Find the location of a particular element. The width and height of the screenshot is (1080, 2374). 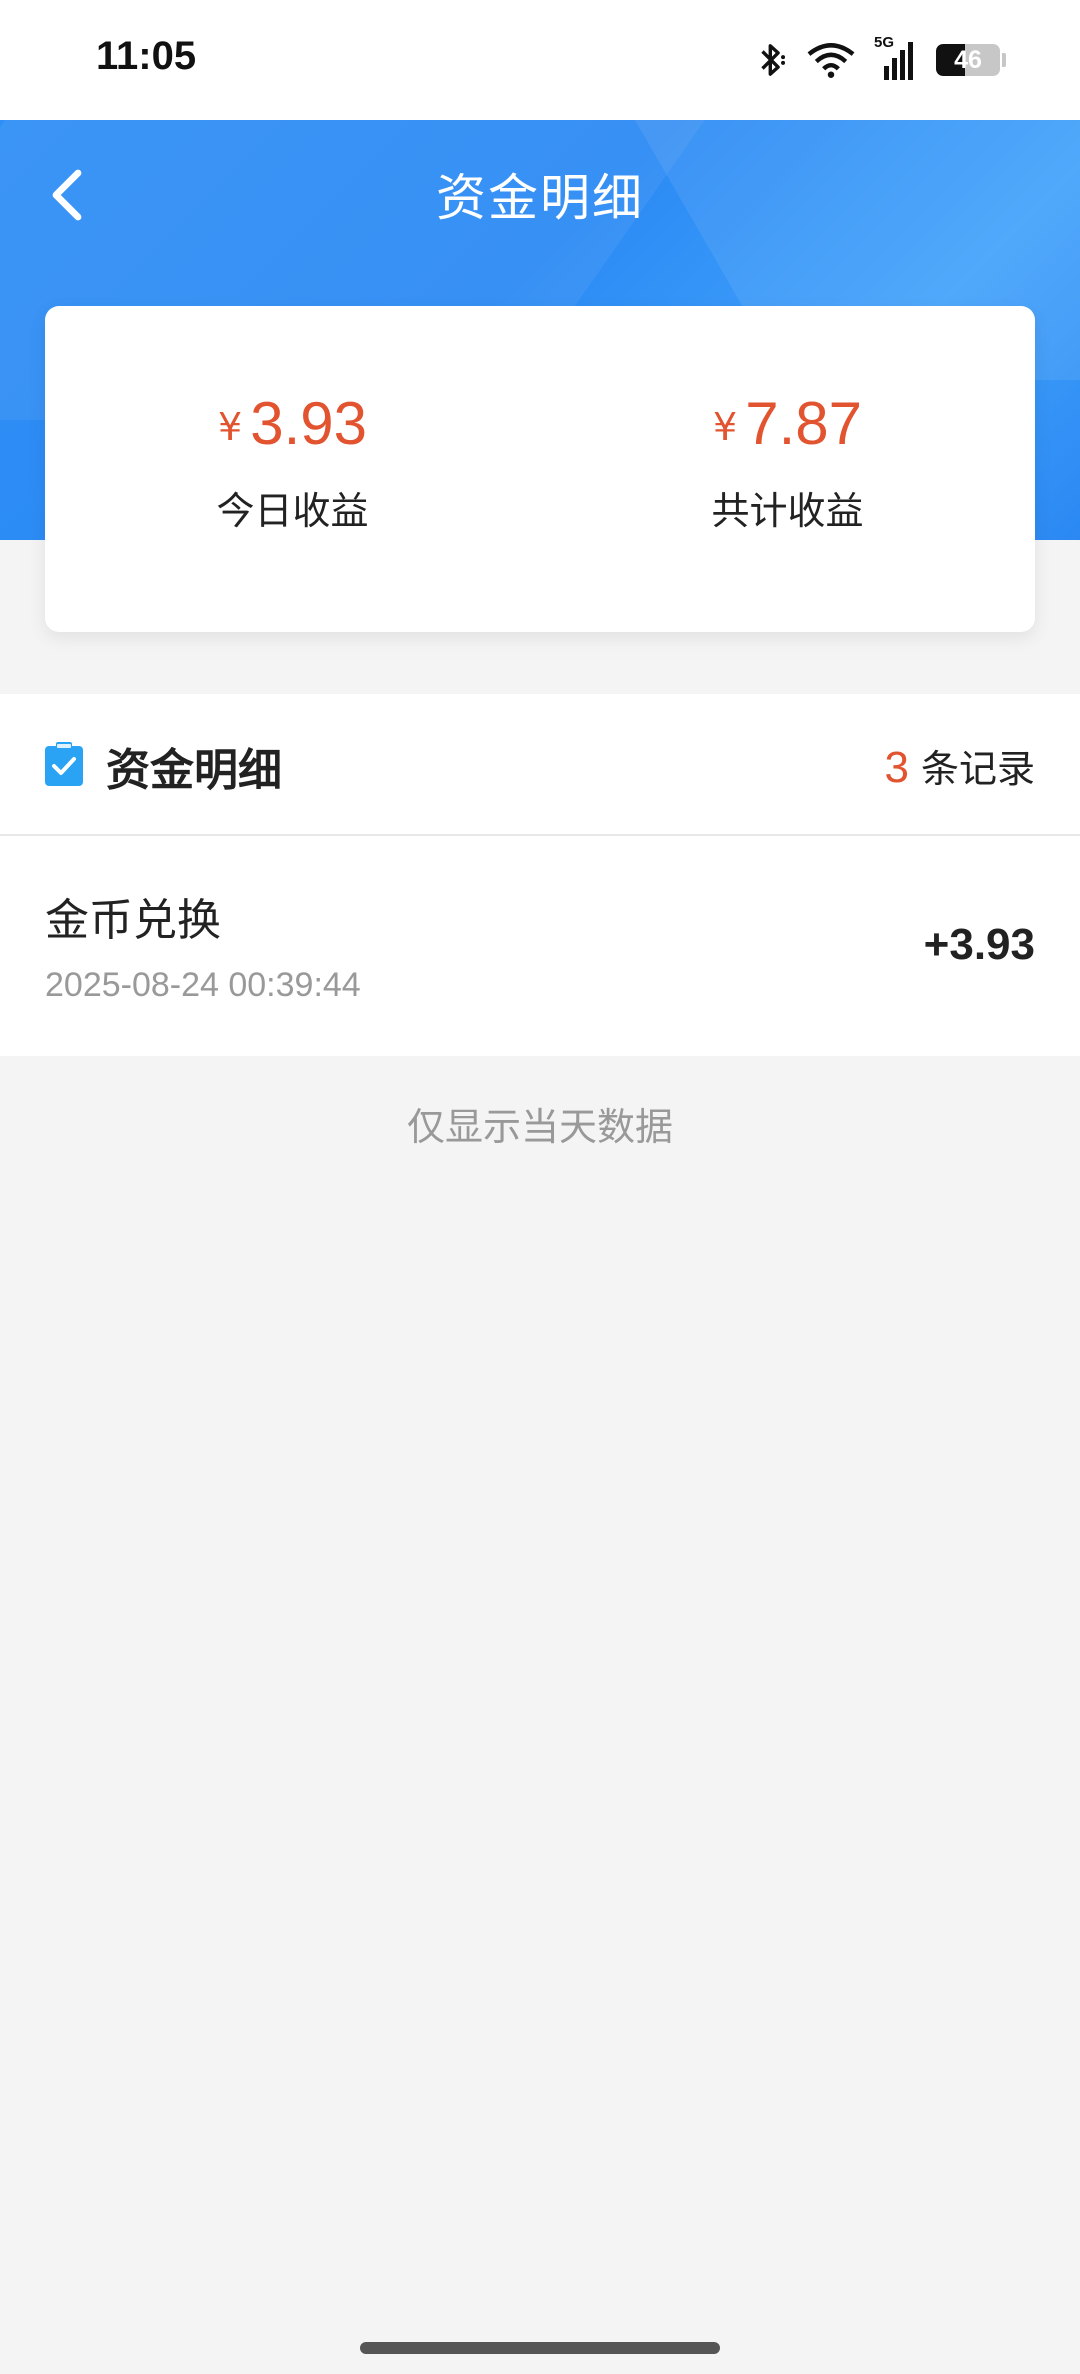

today-amount-value: 3.93 is located at coordinates (308, 423).